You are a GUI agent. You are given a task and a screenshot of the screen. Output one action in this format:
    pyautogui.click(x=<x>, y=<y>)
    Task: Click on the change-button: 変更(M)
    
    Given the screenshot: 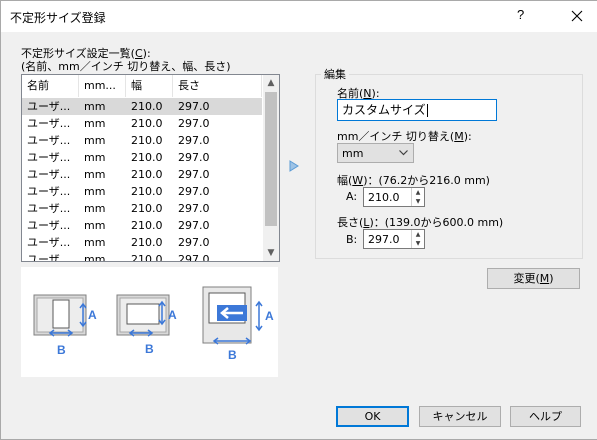 What is the action you would take?
    pyautogui.click(x=533, y=278)
    